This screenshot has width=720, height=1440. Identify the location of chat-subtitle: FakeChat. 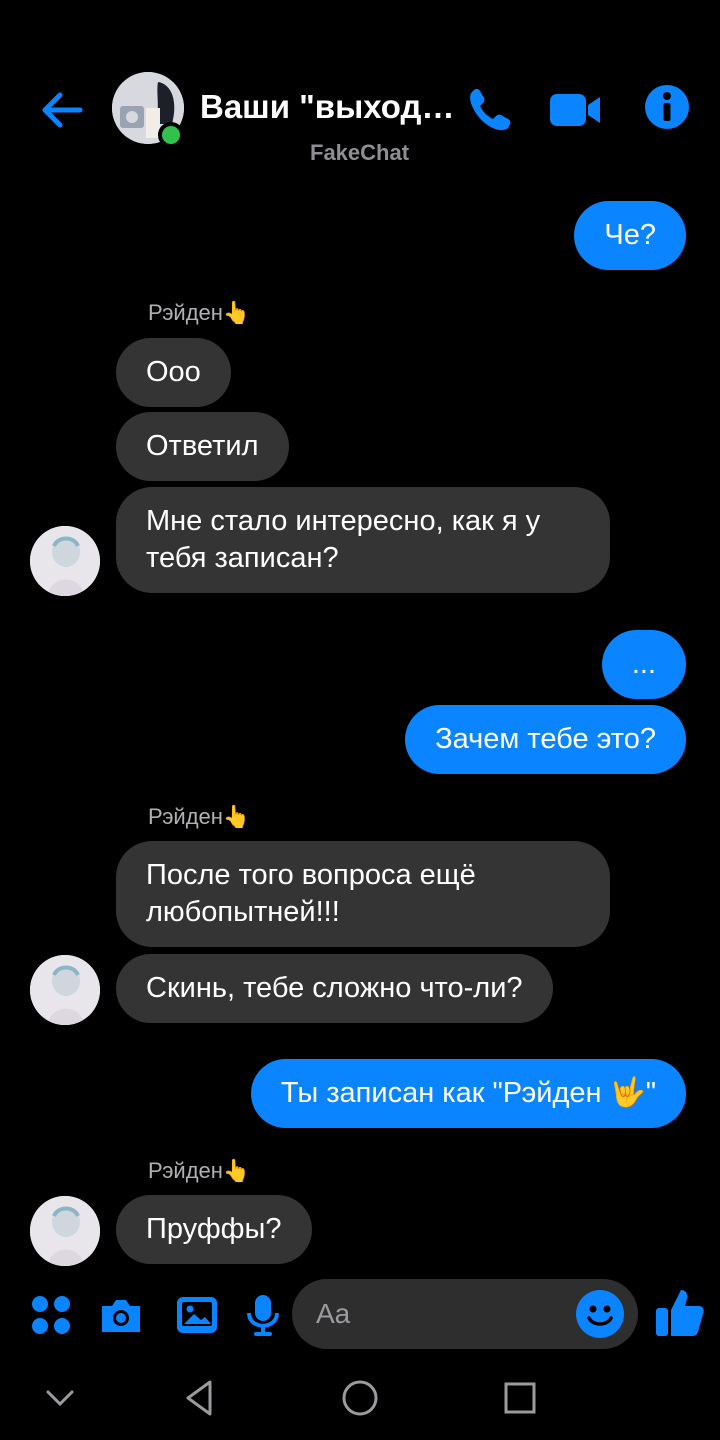
(360, 152).